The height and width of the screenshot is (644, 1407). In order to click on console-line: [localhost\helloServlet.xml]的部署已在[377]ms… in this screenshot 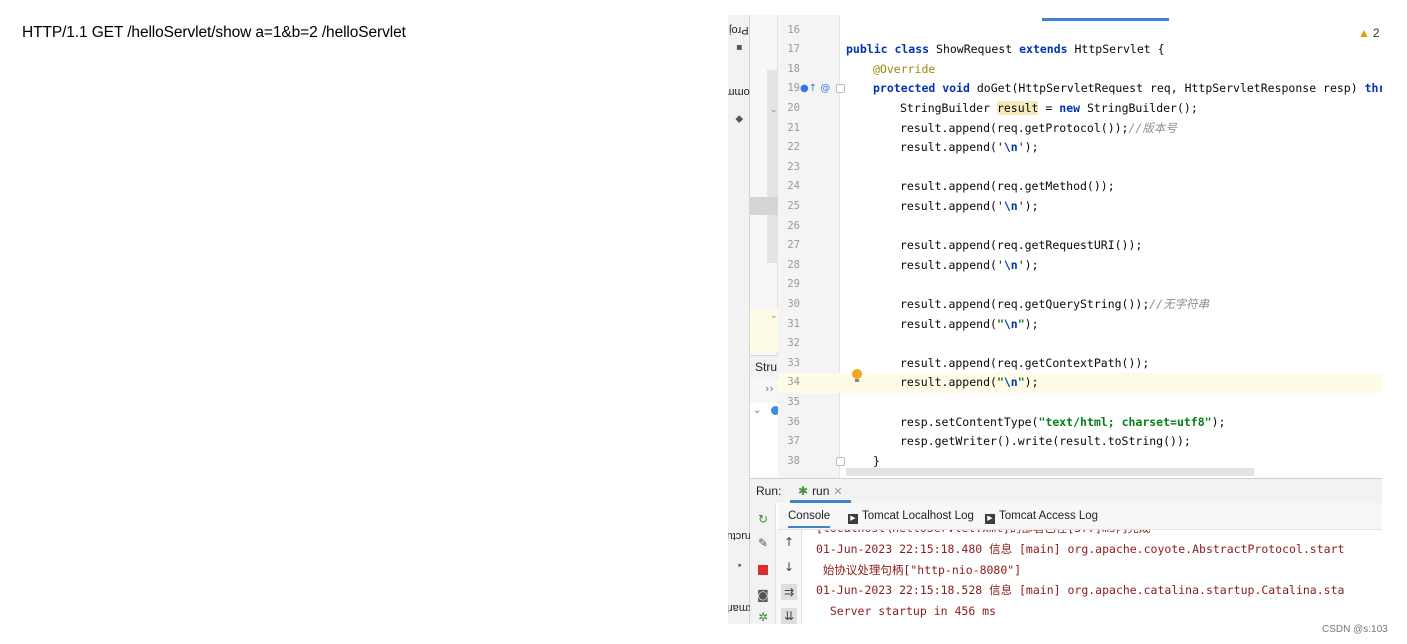, I will do `click(983, 534)`.